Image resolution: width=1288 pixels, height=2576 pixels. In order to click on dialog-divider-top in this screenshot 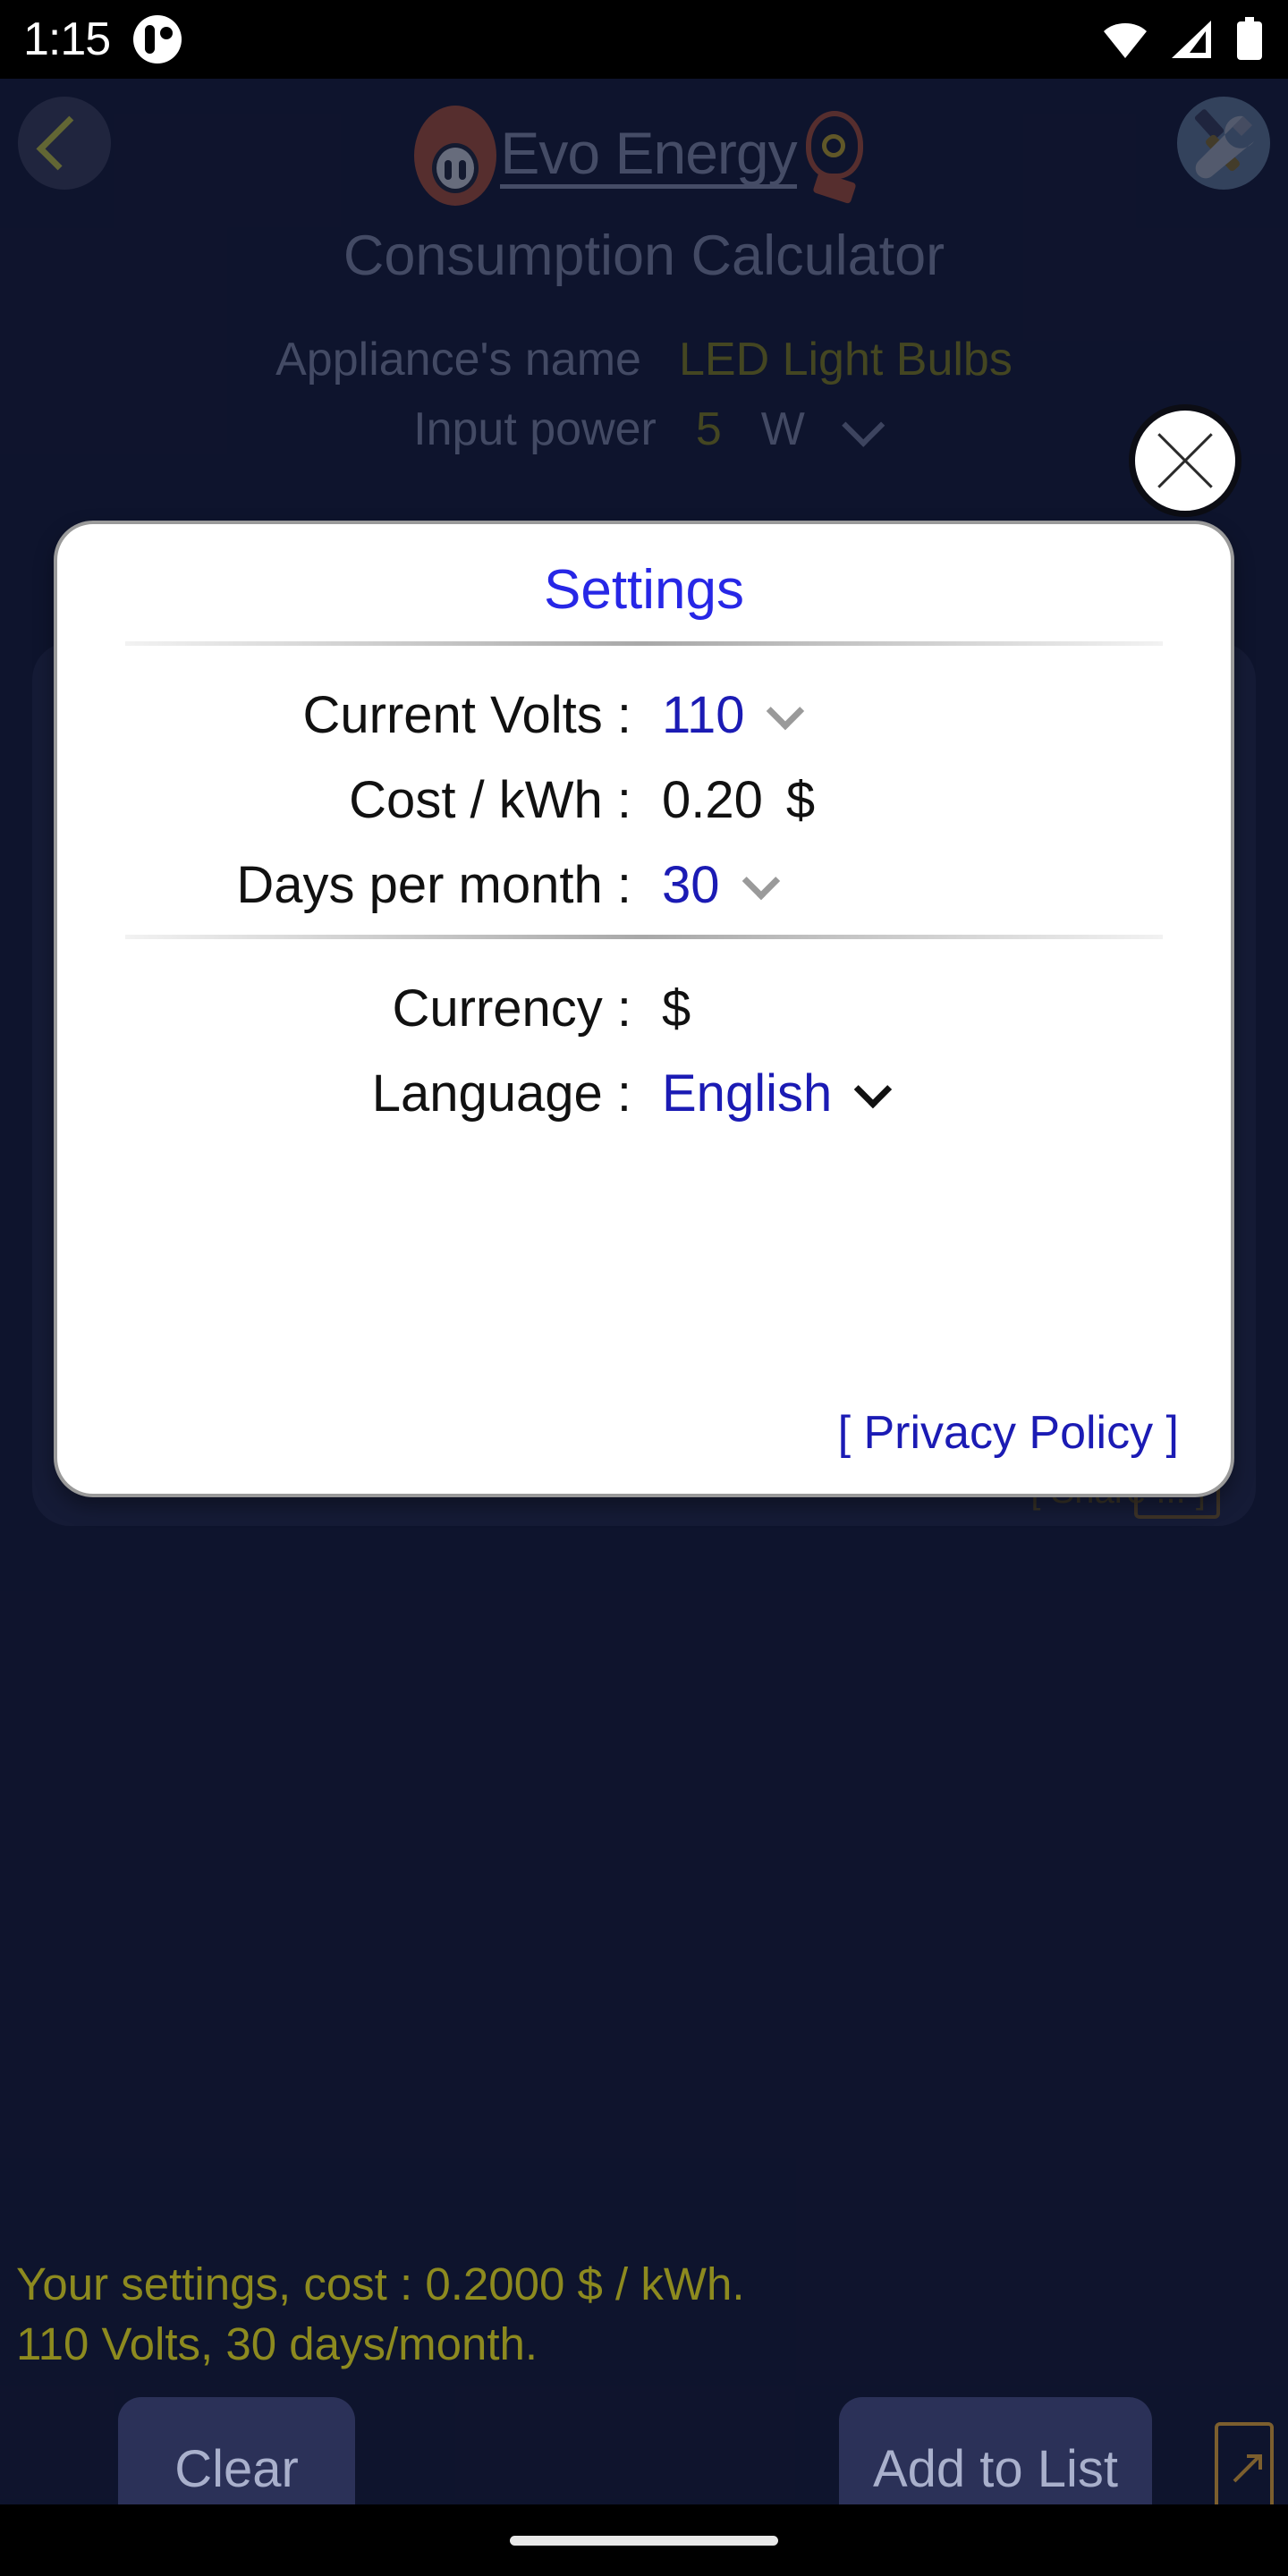, I will do `click(644, 643)`.